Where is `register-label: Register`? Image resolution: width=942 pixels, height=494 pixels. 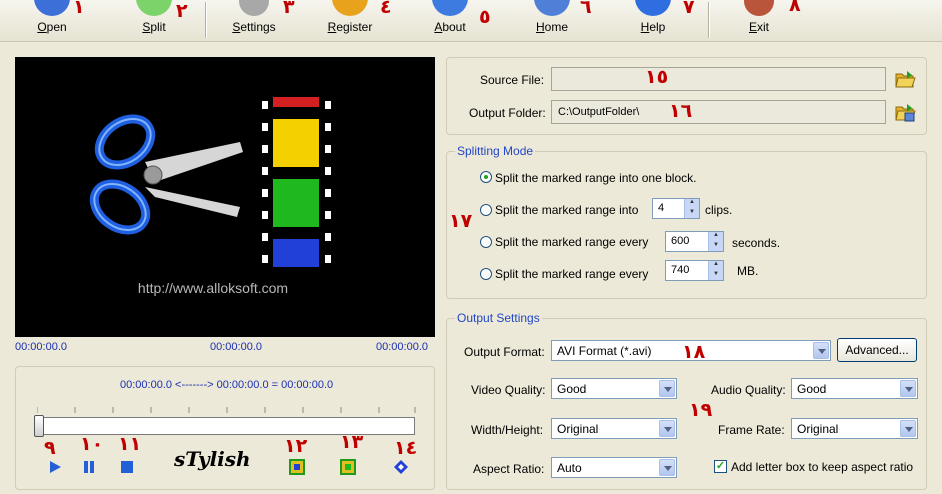 register-label: Register is located at coordinates (350, 27).